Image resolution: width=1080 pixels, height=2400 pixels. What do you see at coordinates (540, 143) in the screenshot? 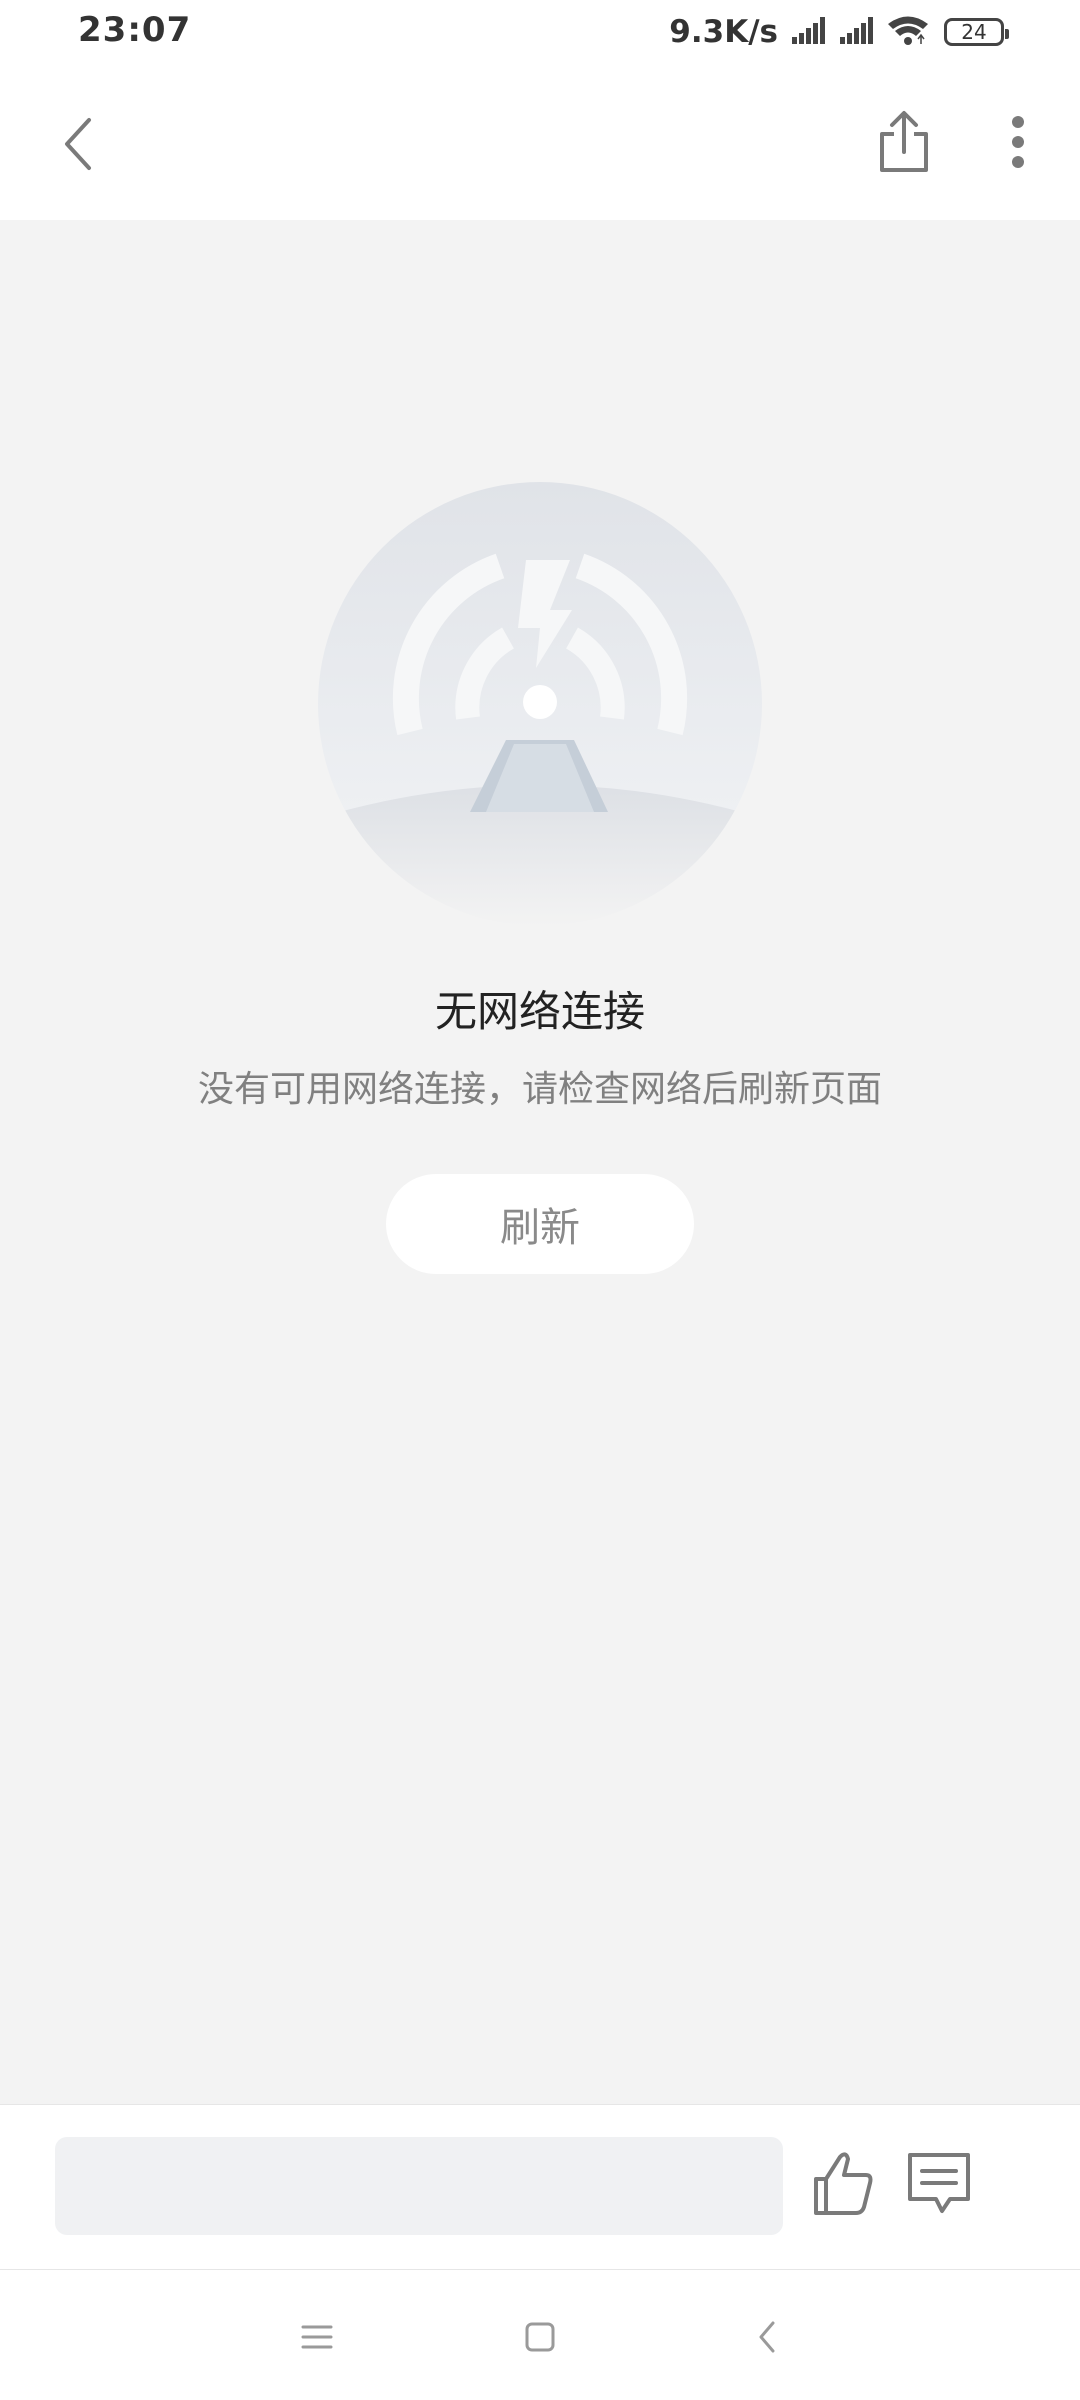
I see `app-header` at bounding box center [540, 143].